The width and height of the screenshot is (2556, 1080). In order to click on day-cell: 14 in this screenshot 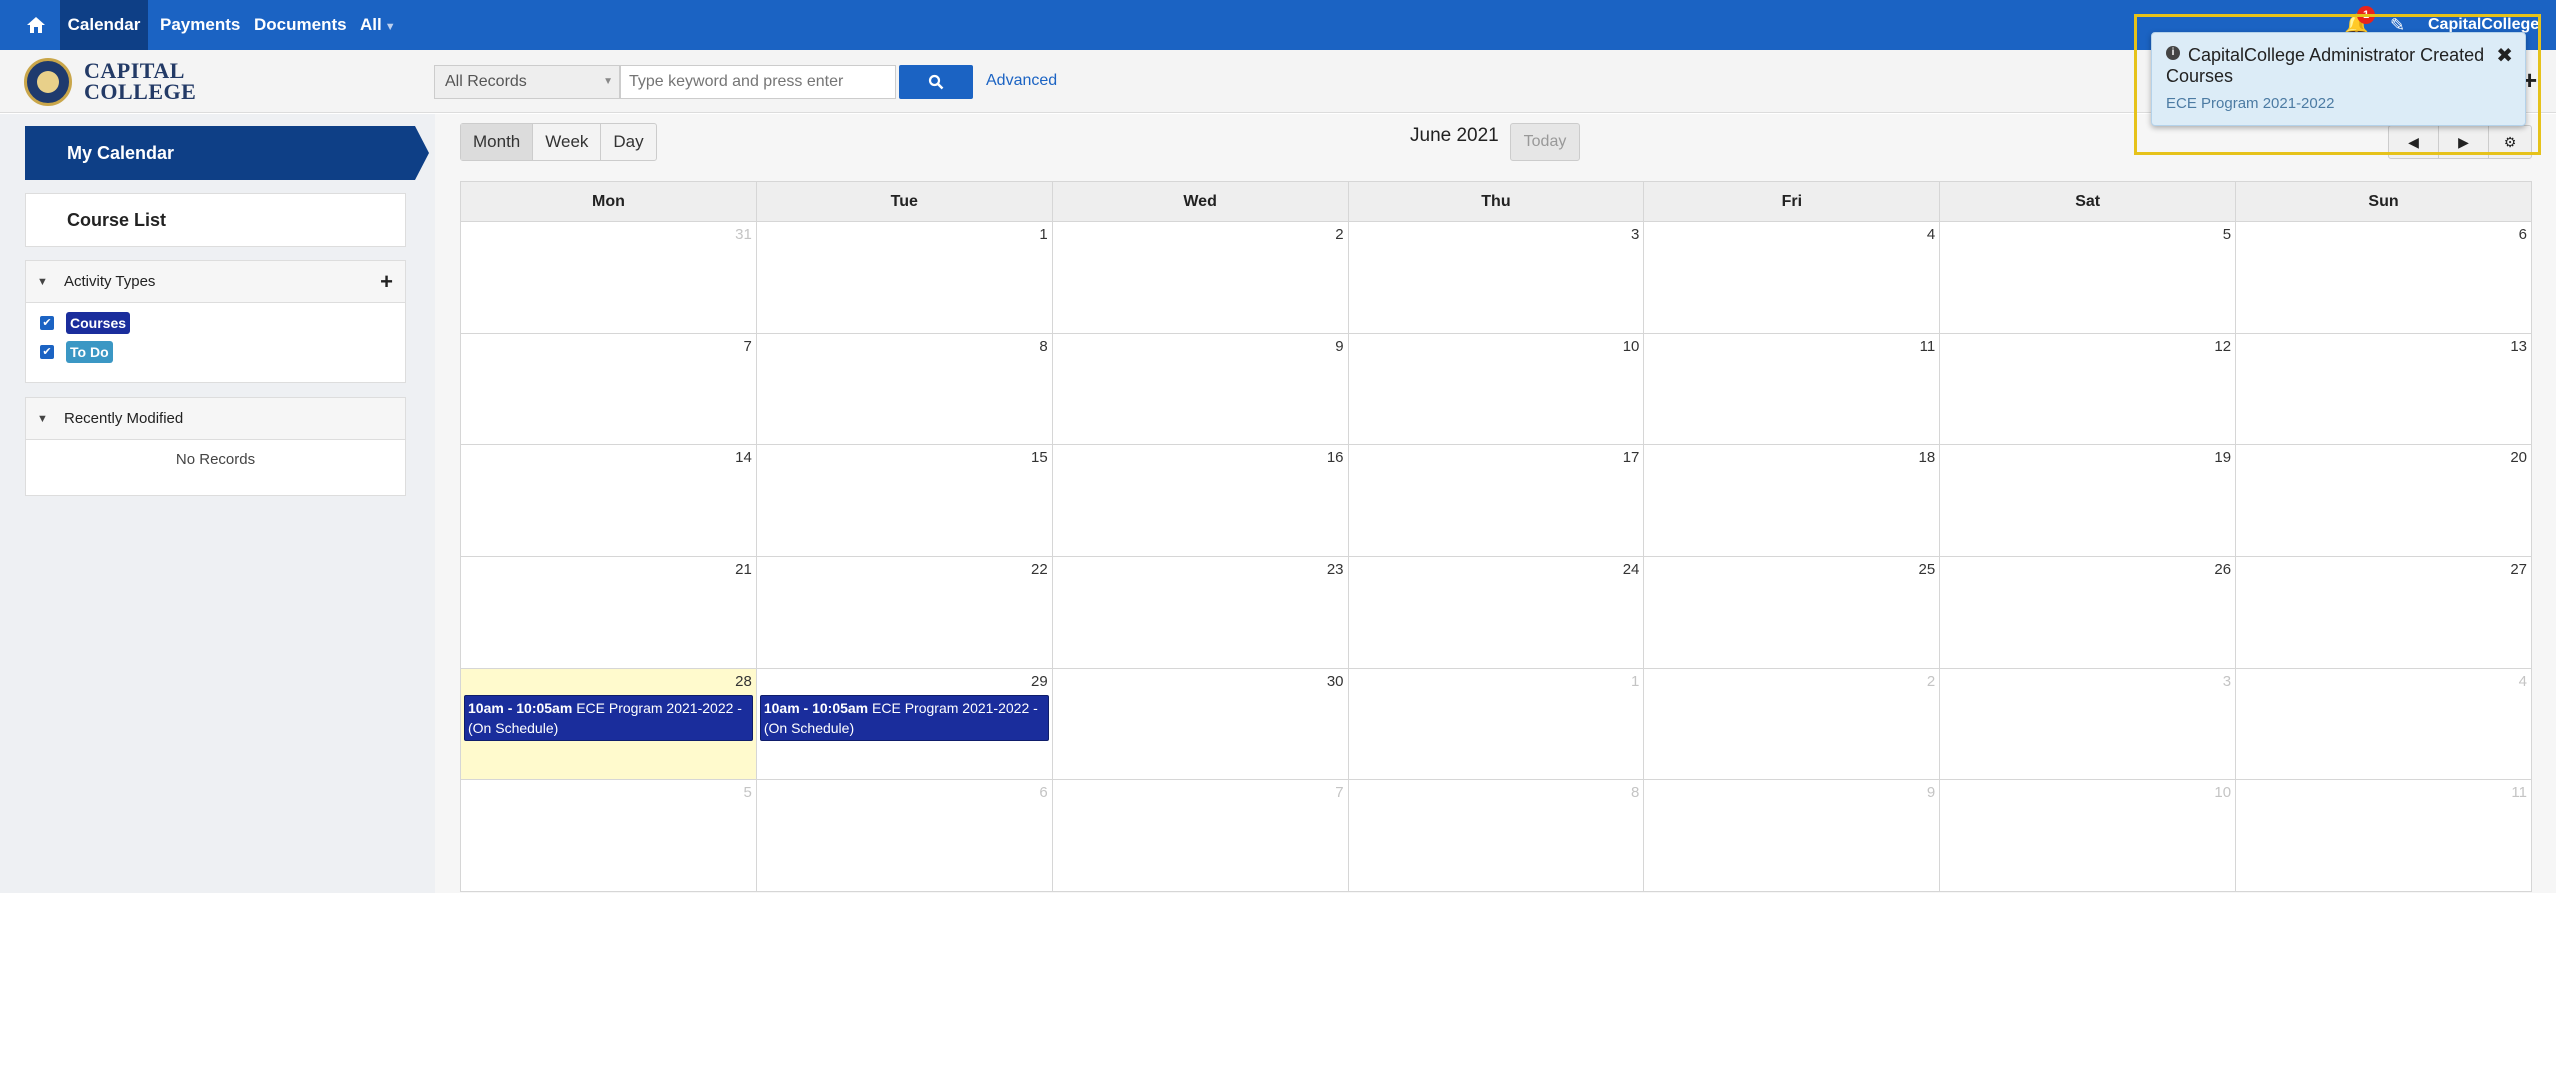, I will do `click(608, 500)`.